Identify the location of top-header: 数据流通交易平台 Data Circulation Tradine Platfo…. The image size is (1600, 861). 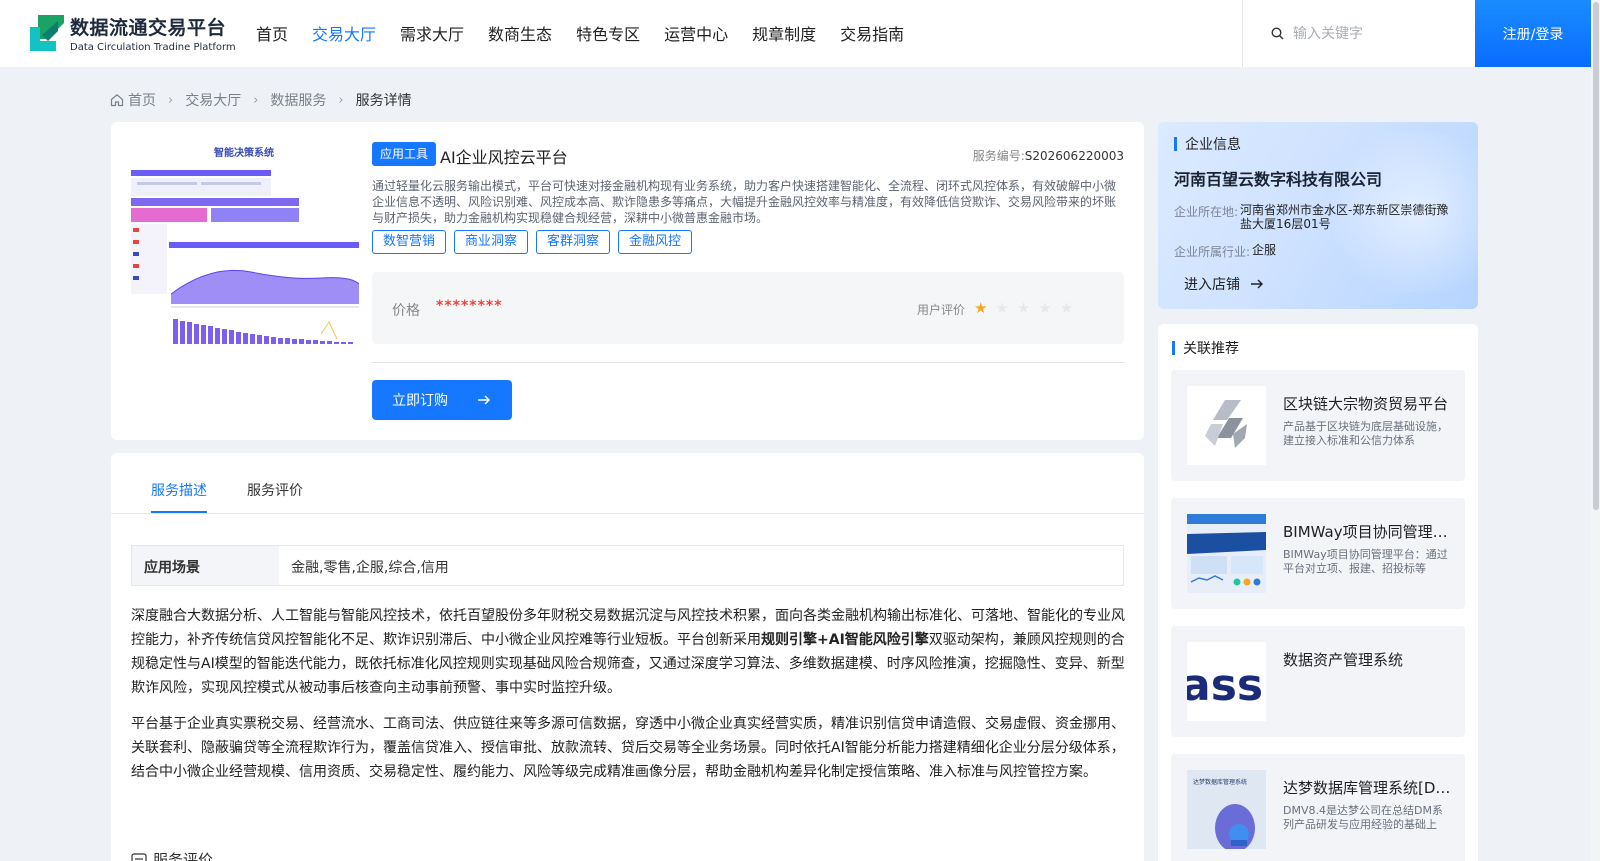
(800, 33).